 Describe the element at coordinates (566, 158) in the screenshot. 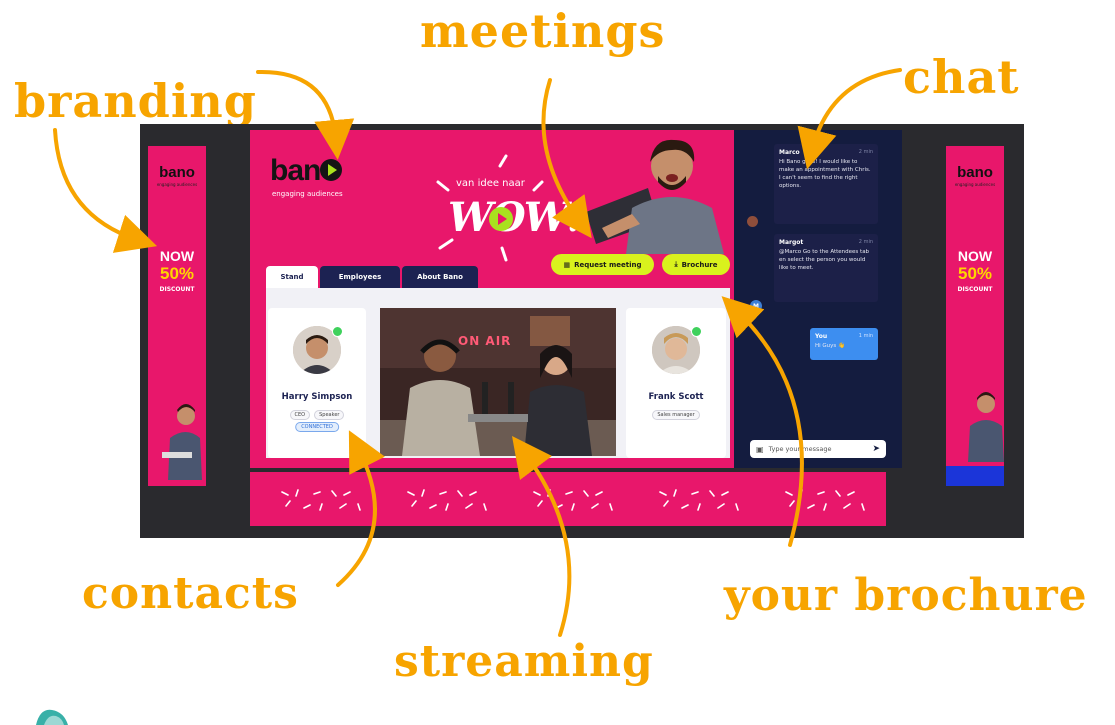

I see `arrow-meetings` at that location.